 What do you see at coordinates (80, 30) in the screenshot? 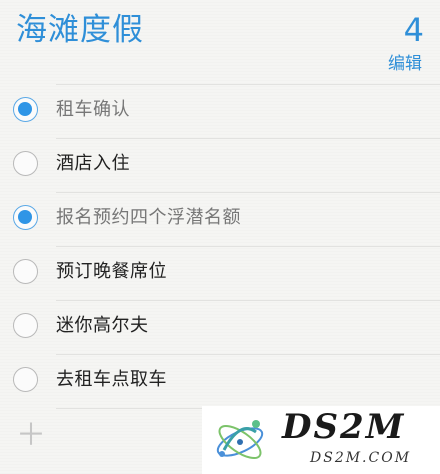
I see `list-title: 海滩度假` at bounding box center [80, 30].